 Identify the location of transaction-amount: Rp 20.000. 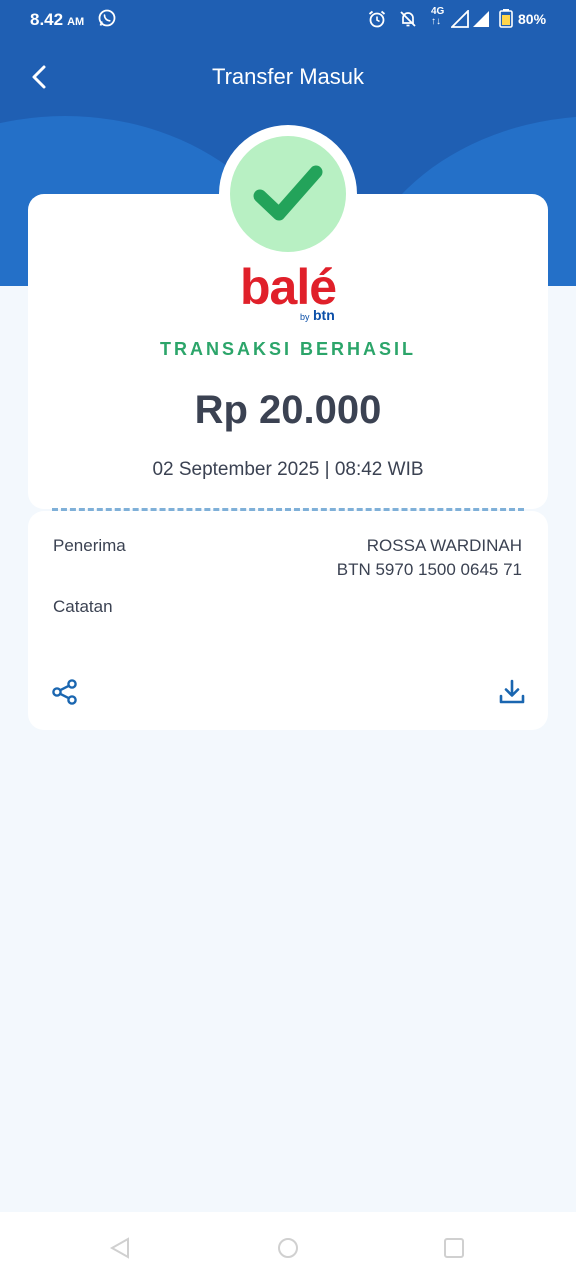
(288, 410).